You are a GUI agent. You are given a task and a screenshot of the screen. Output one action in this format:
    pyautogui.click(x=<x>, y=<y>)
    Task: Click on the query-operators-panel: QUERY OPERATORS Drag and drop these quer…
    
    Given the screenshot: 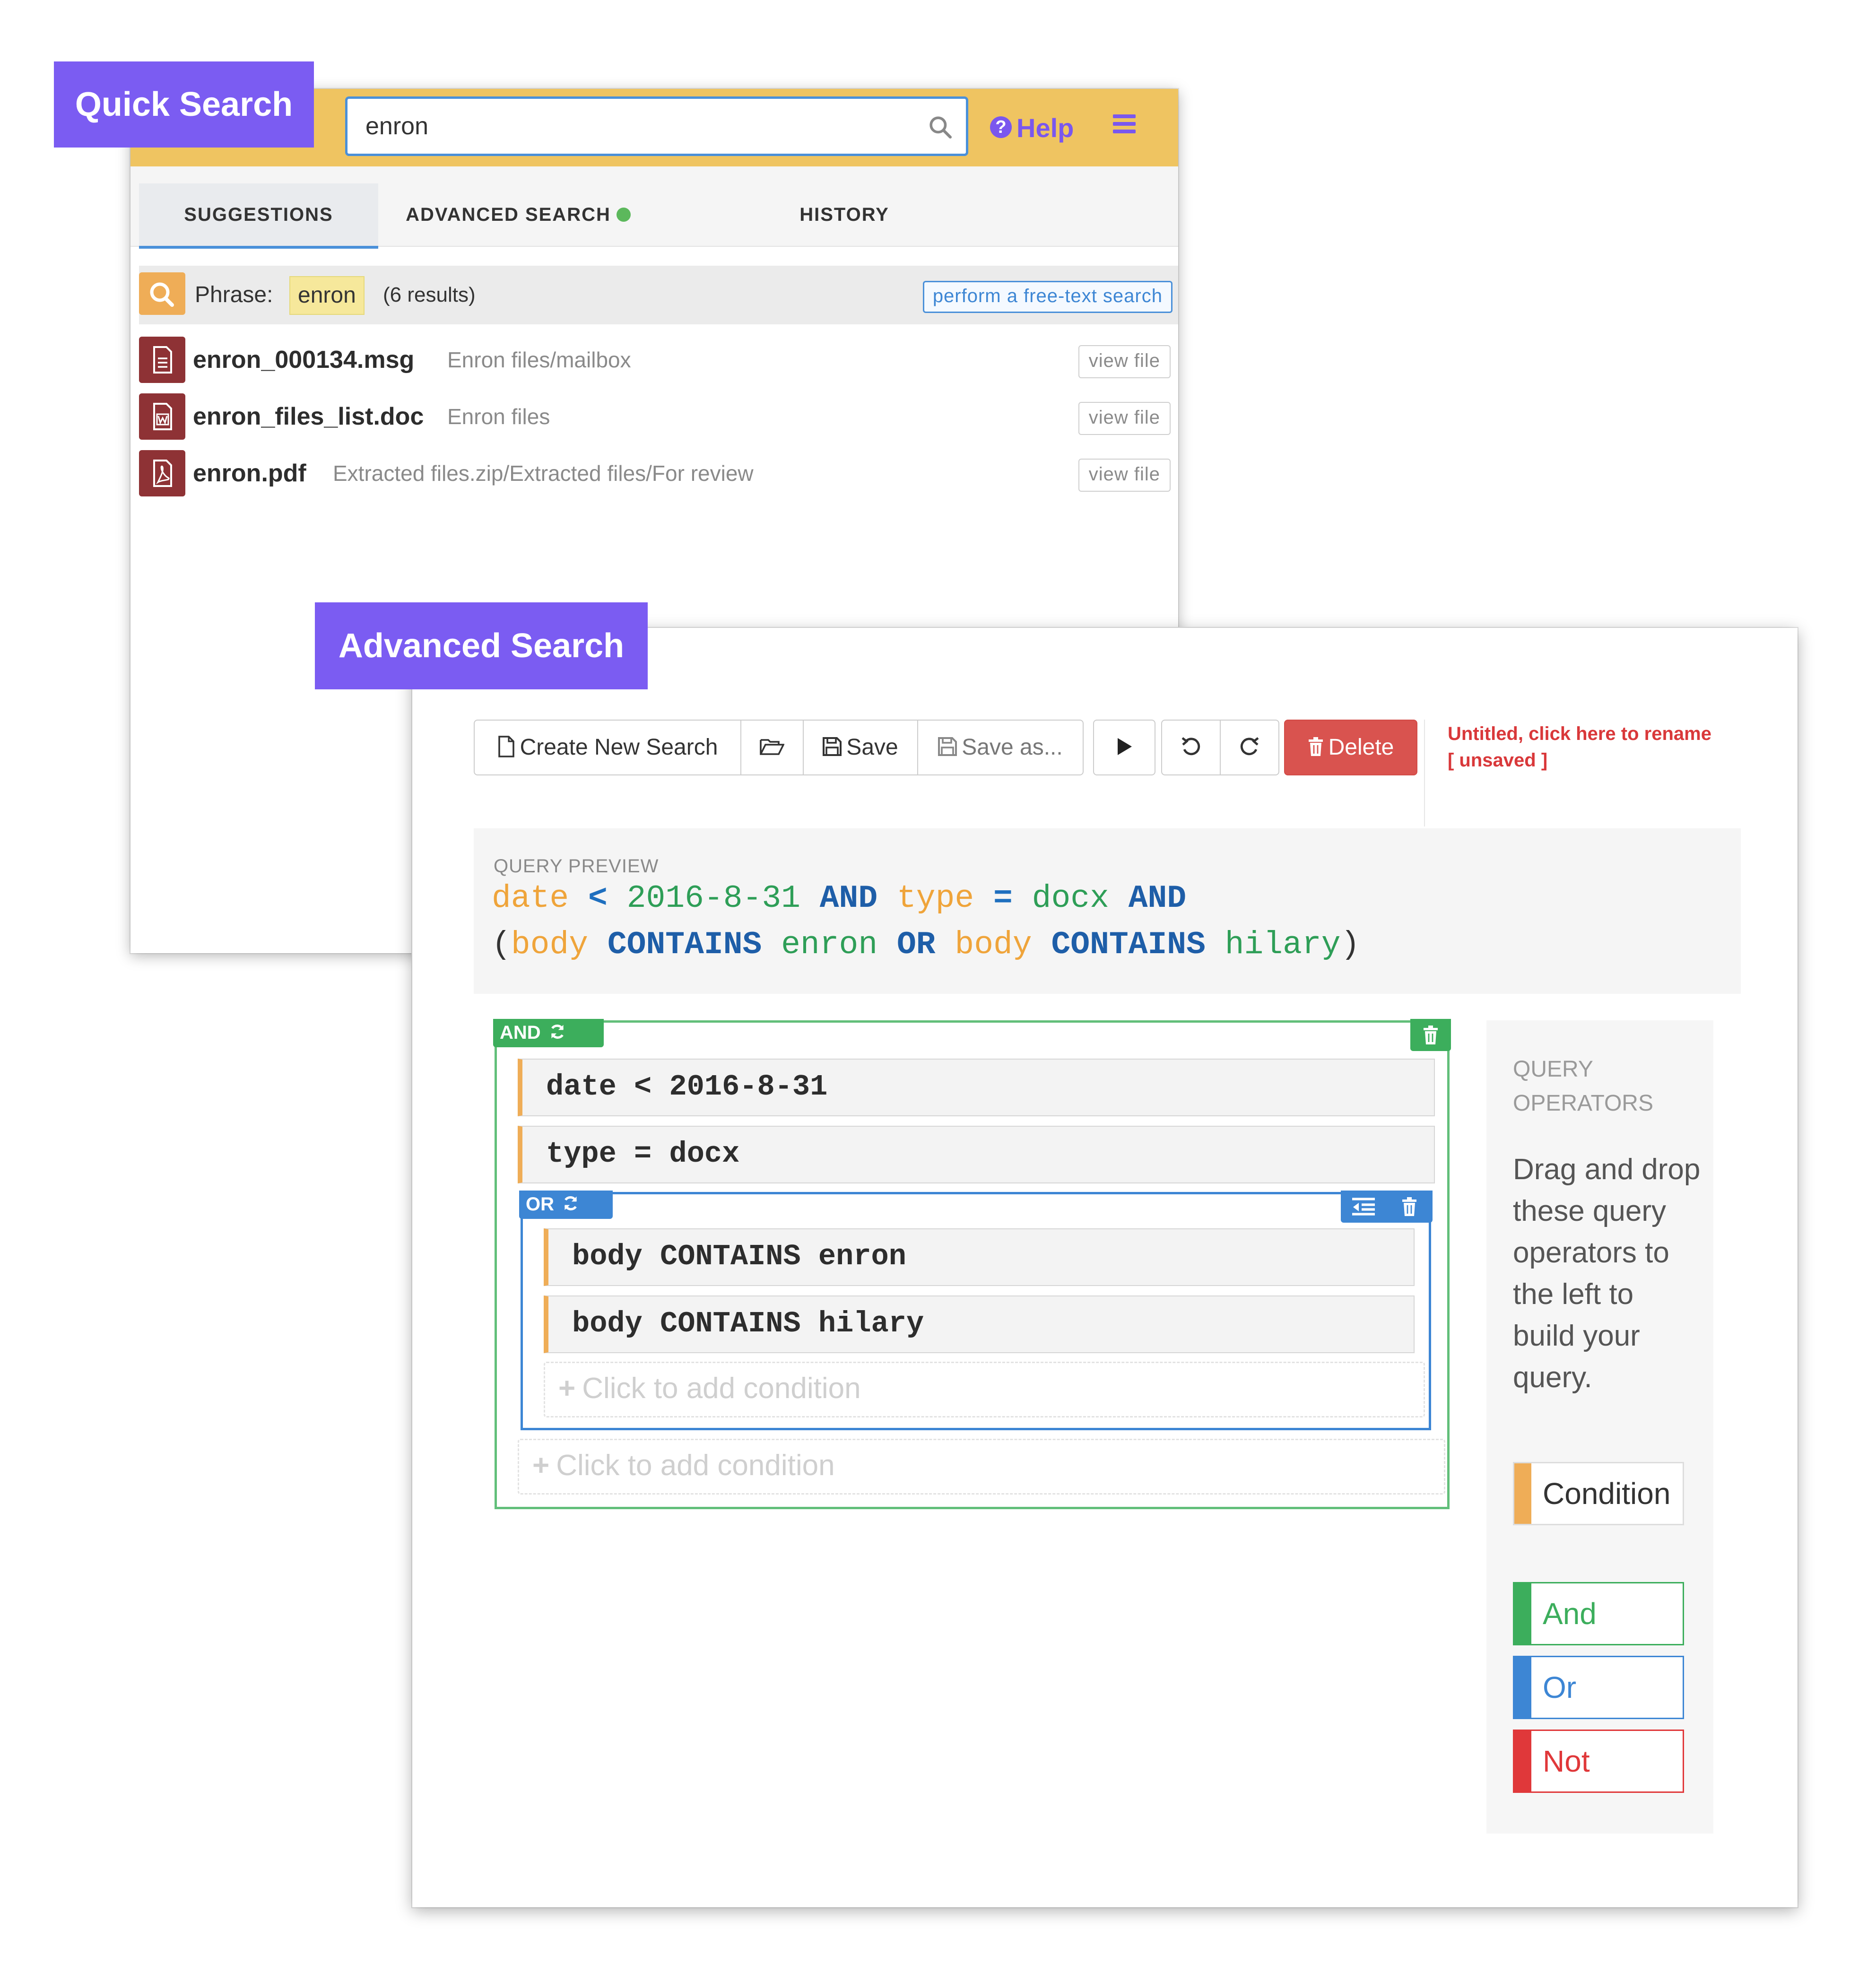 What is the action you would take?
    pyautogui.click(x=1599, y=1427)
    